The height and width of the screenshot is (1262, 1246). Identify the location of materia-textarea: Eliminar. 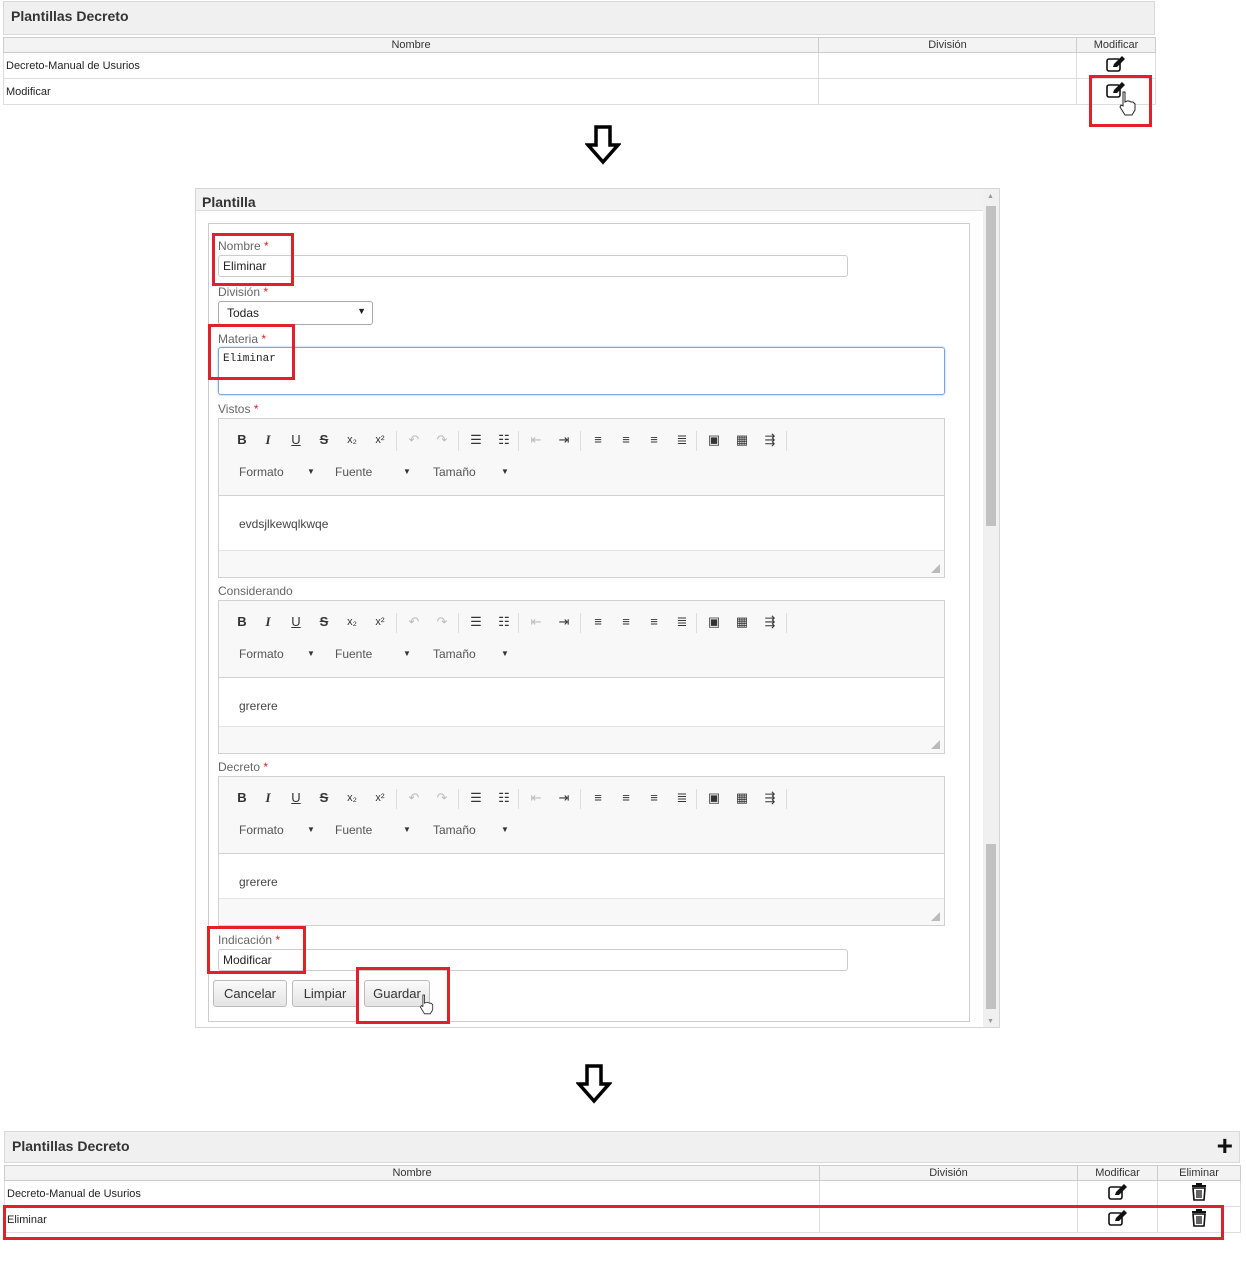
(581, 371).